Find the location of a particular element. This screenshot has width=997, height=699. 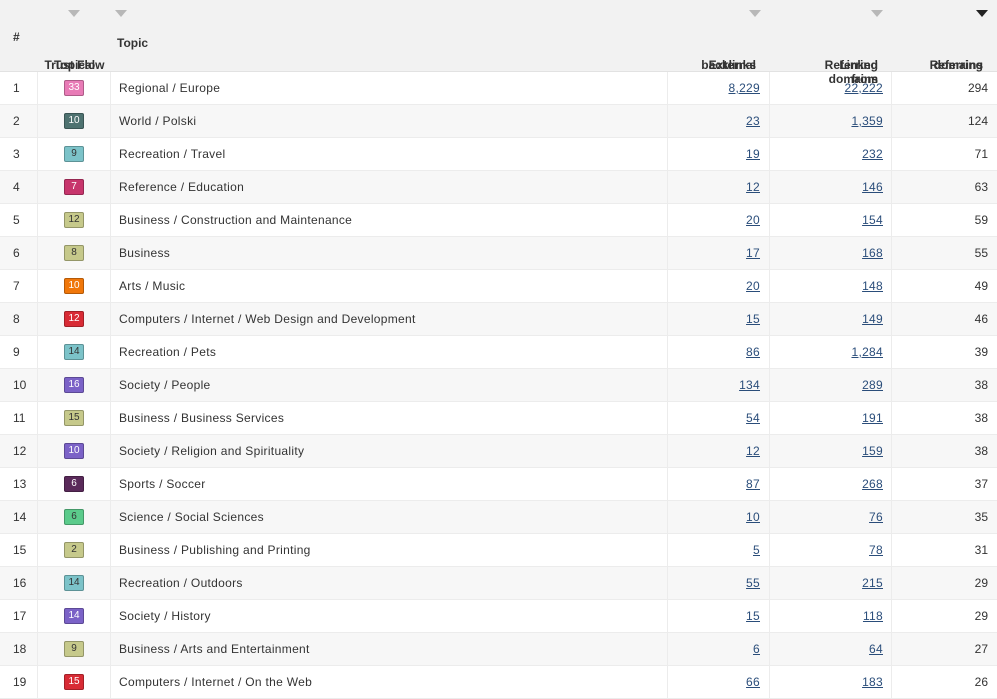

row-topic: Business / Arts and Entertainment is located at coordinates (389, 649).